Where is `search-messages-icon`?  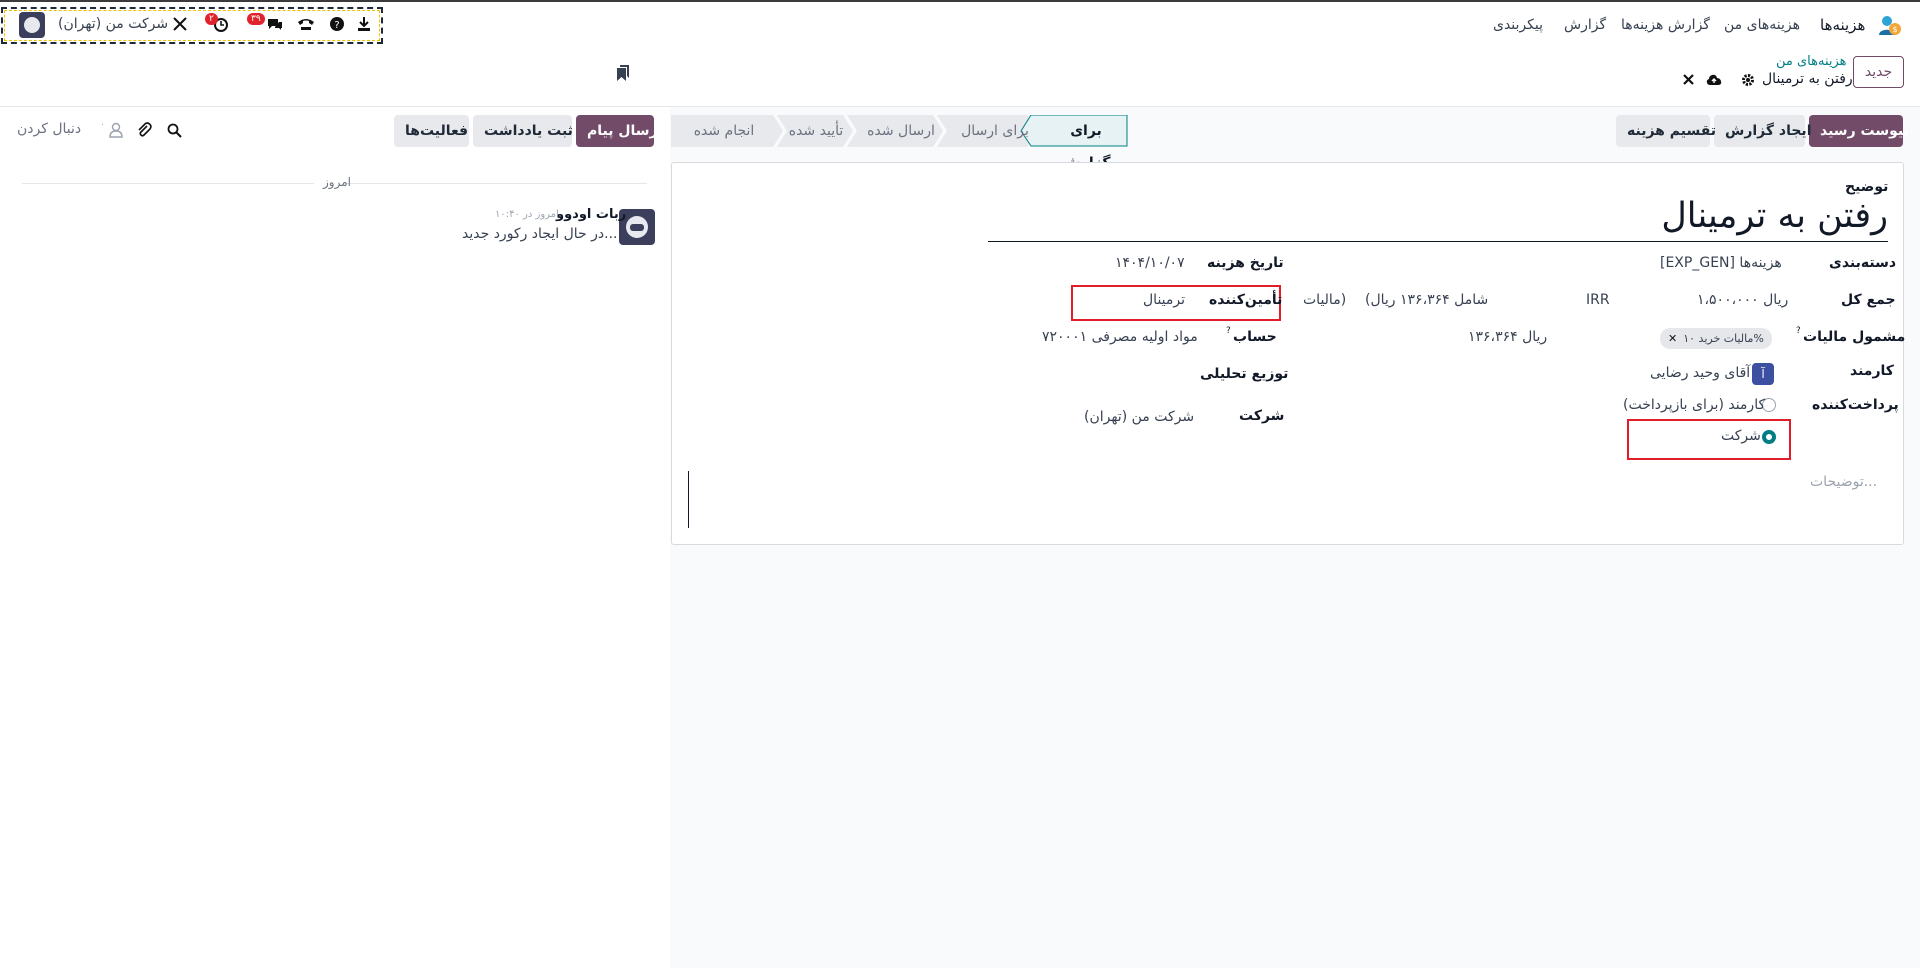
search-messages-icon is located at coordinates (174, 130).